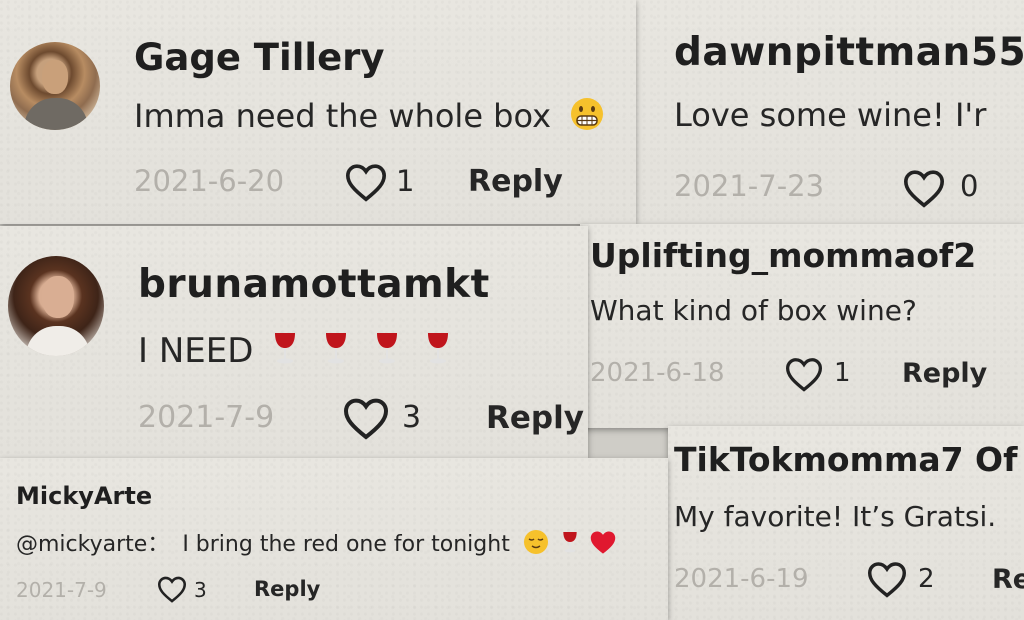 This screenshot has height=620, width=1024. What do you see at coordinates (753, 310) in the screenshot?
I see `comment-text: What kind of box wine?` at bounding box center [753, 310].